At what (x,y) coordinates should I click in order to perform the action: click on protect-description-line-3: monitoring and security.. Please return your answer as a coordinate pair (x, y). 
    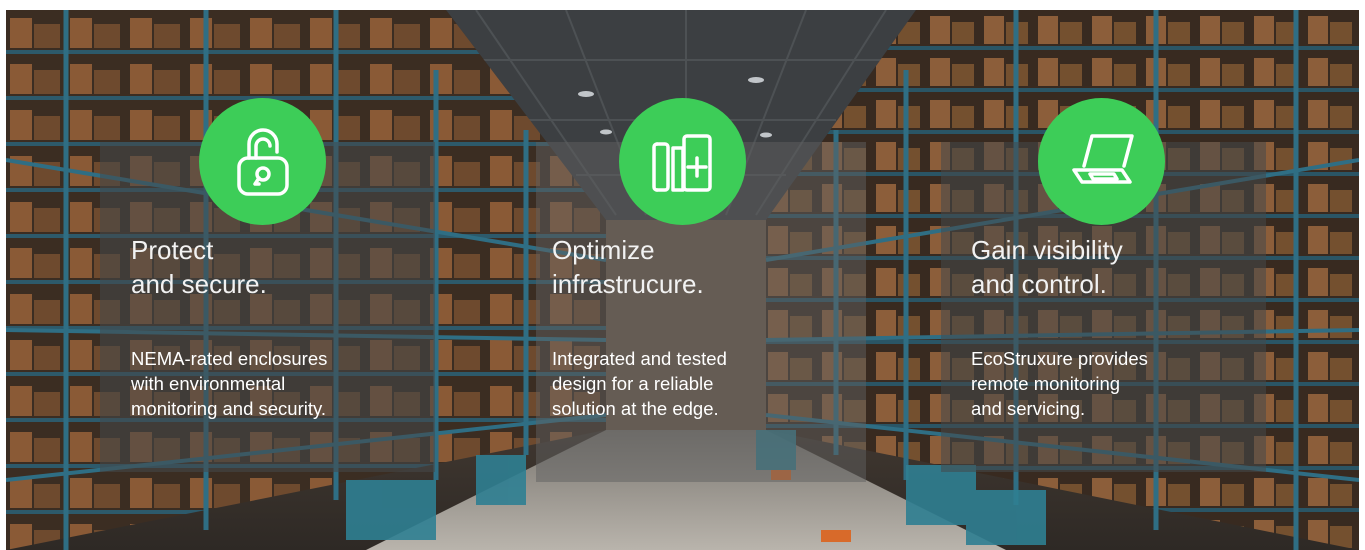
    Looking at the image, I should click on (229, 408).